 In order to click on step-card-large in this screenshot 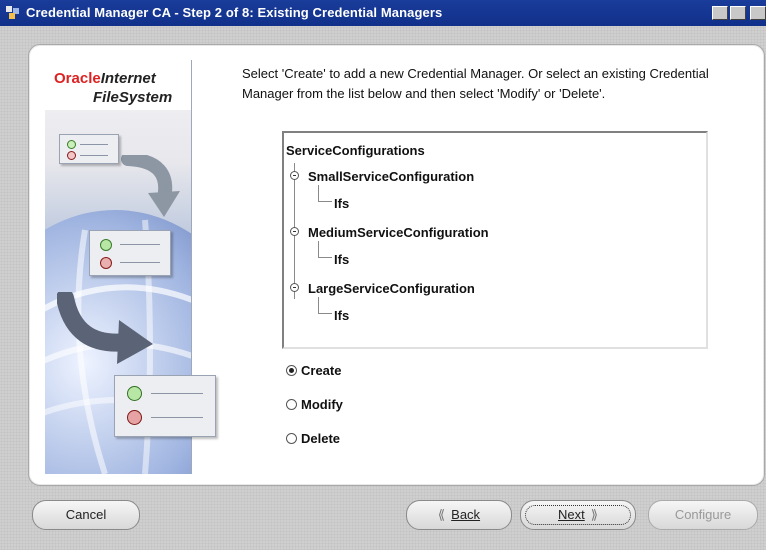, I will do `click(165, 406)`.